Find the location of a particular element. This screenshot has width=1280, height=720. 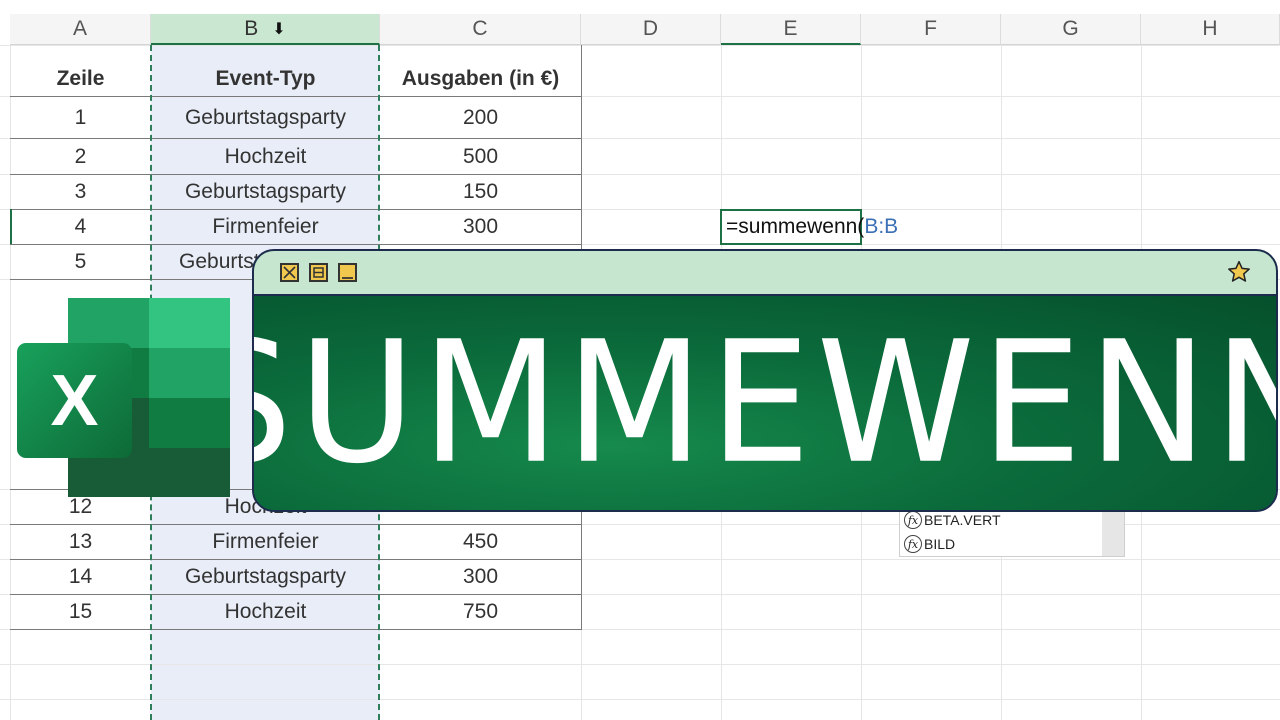

column-header-g: G is located at coordinates (1071, 29).